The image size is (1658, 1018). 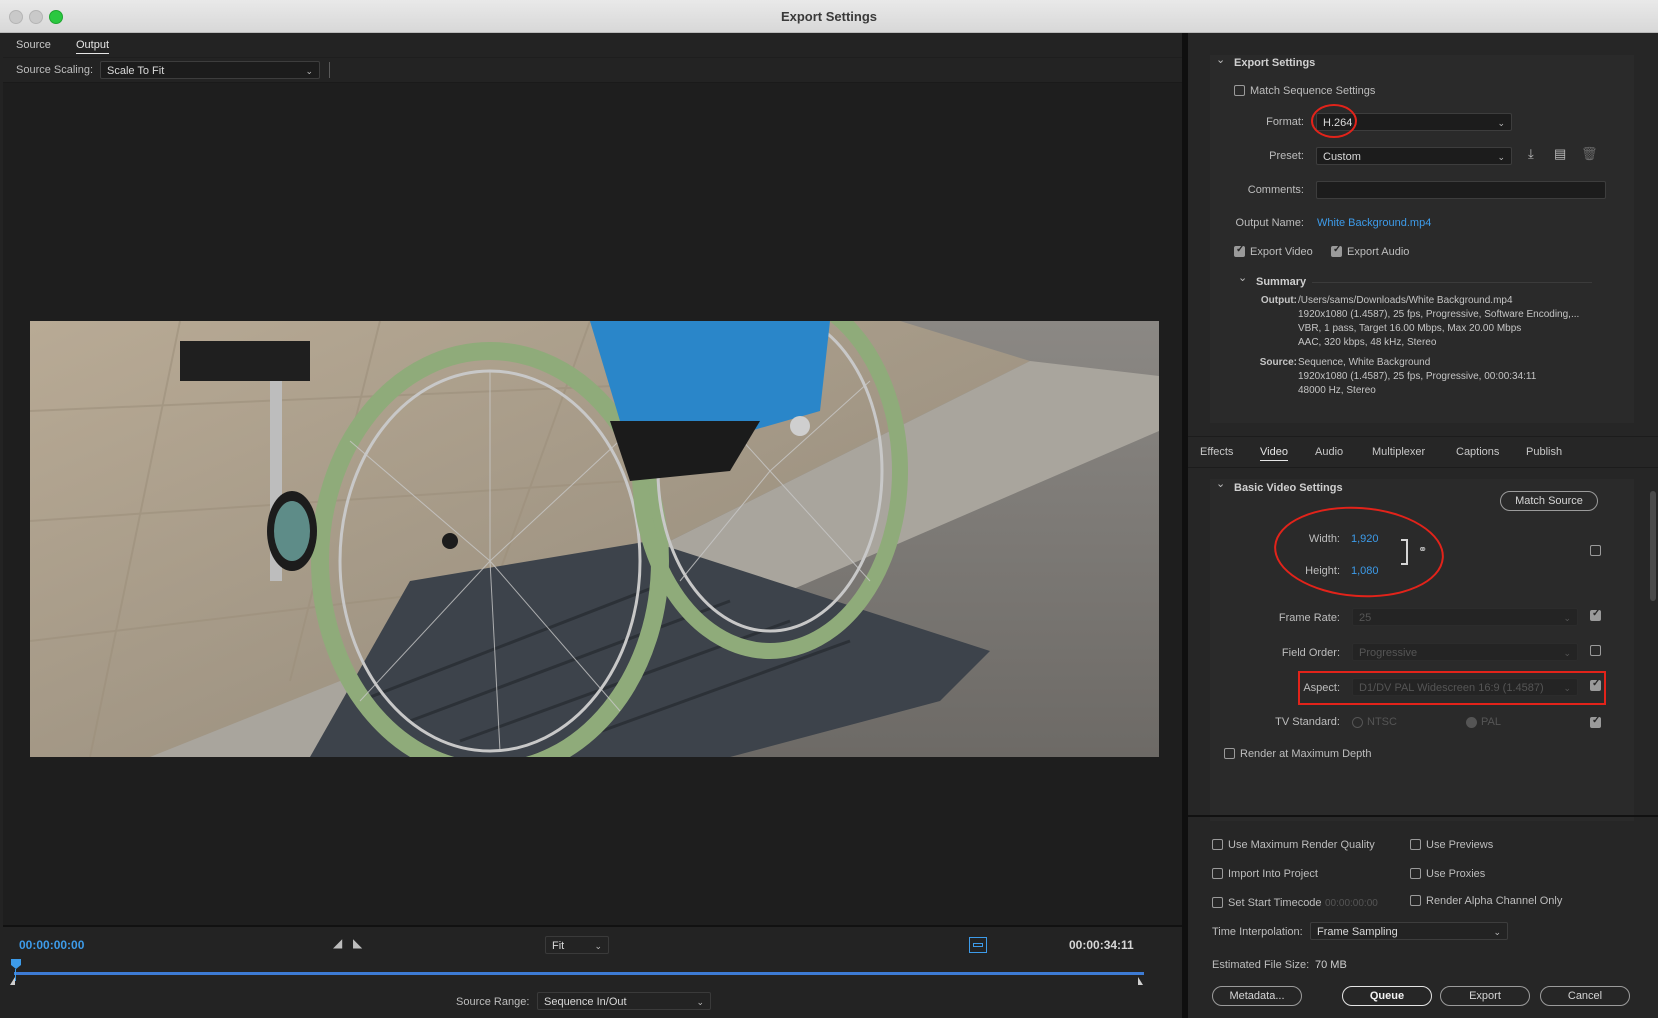 I want to click on frame-rate-dropdown: 25 ⌄, so click(x=1465, y=617).